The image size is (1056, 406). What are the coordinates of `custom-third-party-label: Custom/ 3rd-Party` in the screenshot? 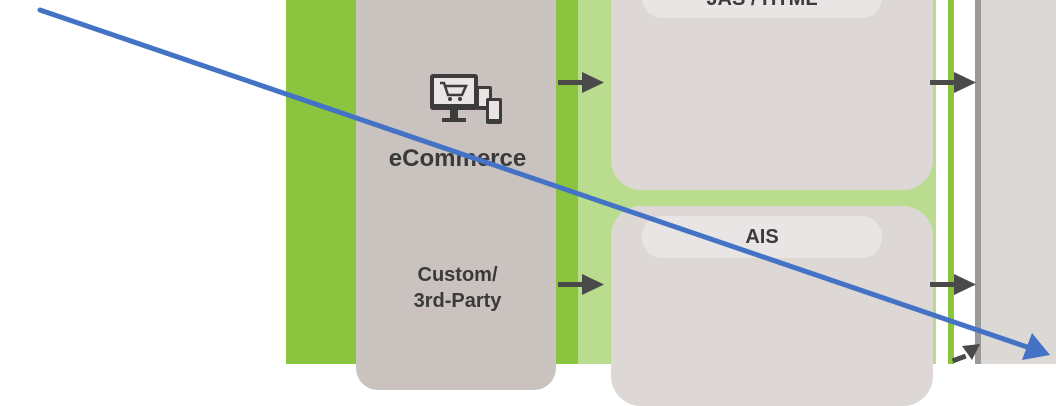 It's located at (457, 288).